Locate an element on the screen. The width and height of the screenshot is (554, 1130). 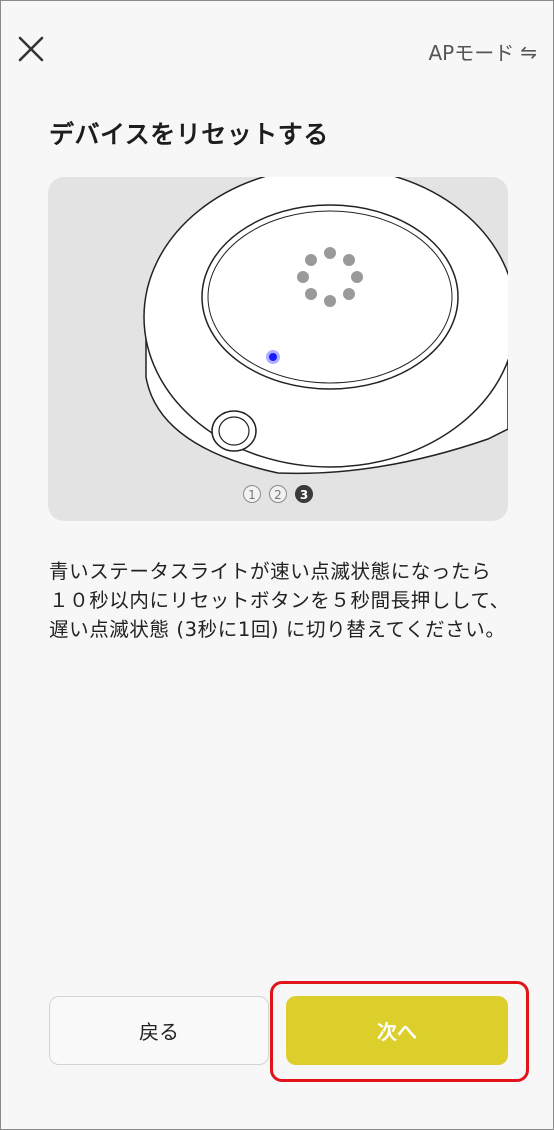
page-title: デバイスをリセットする is located at coordinates (189, 134).